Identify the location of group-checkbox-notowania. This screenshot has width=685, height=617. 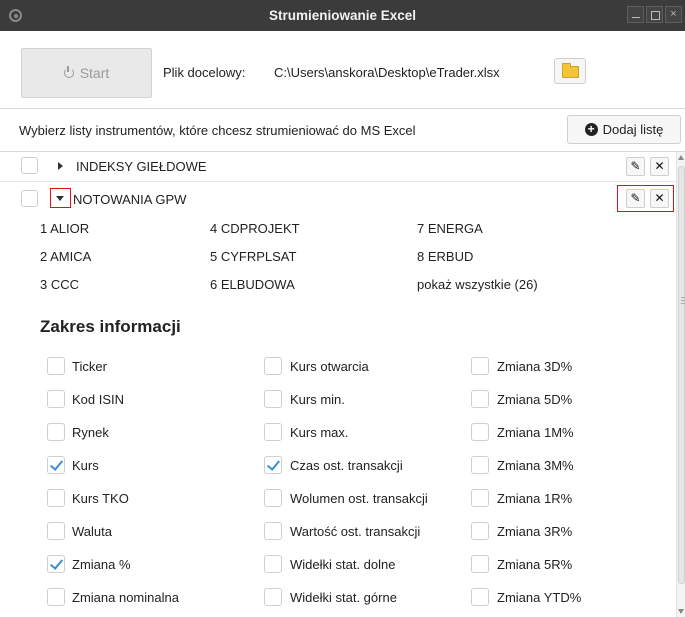
(29, 198).